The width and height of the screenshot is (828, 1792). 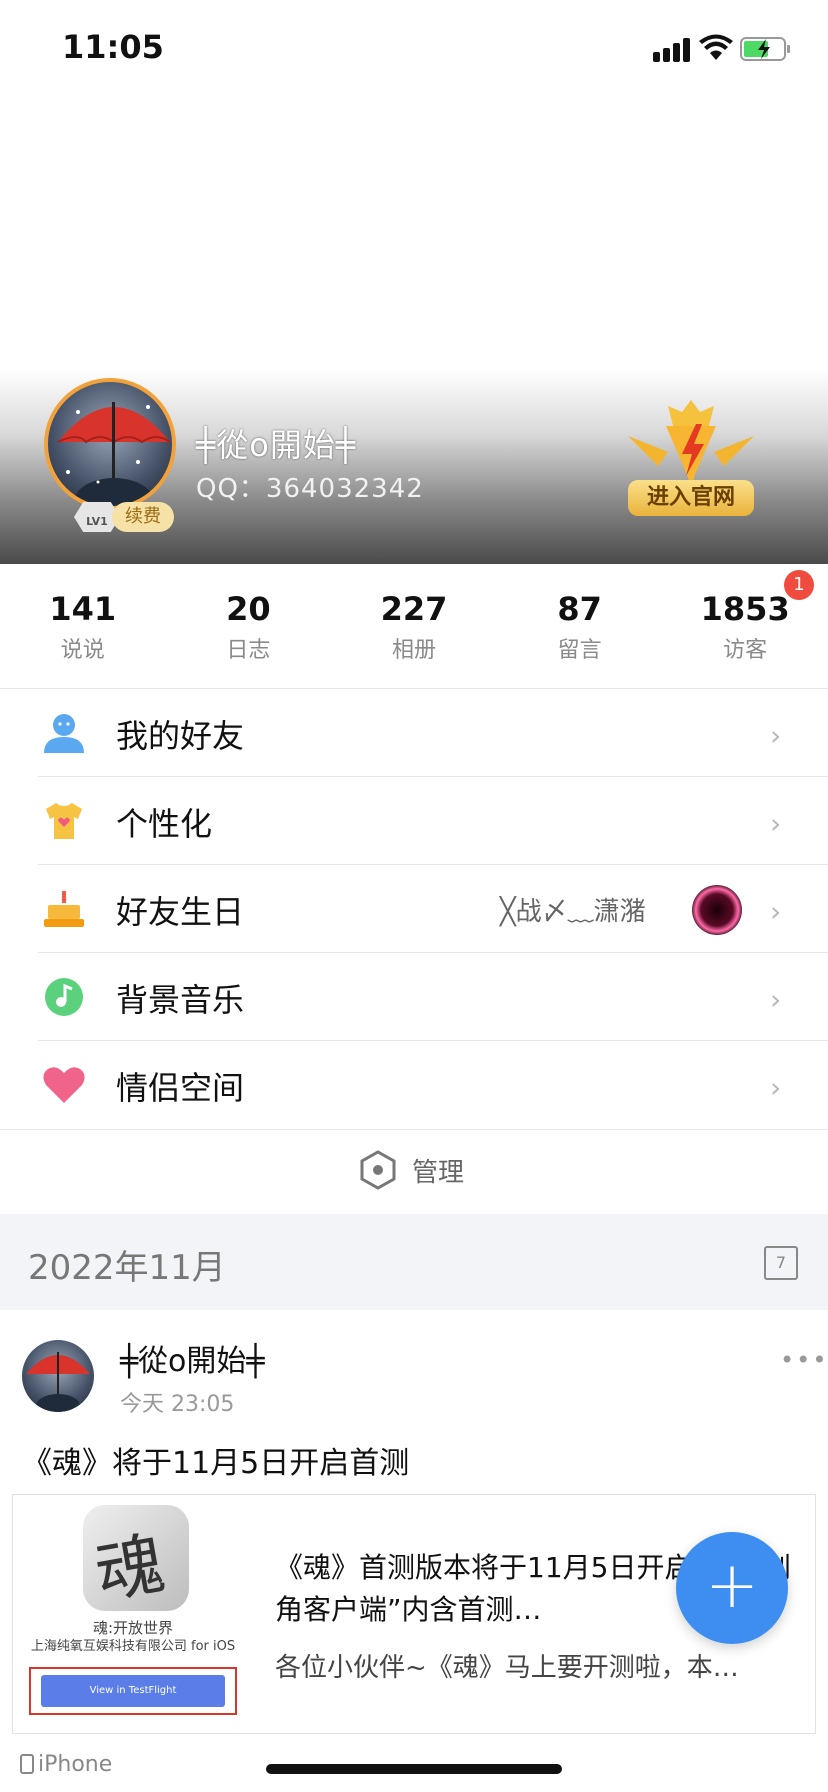 I want to click on post-text: 《魂》将于11月5日开启首测, so click(x=216, y=1463).